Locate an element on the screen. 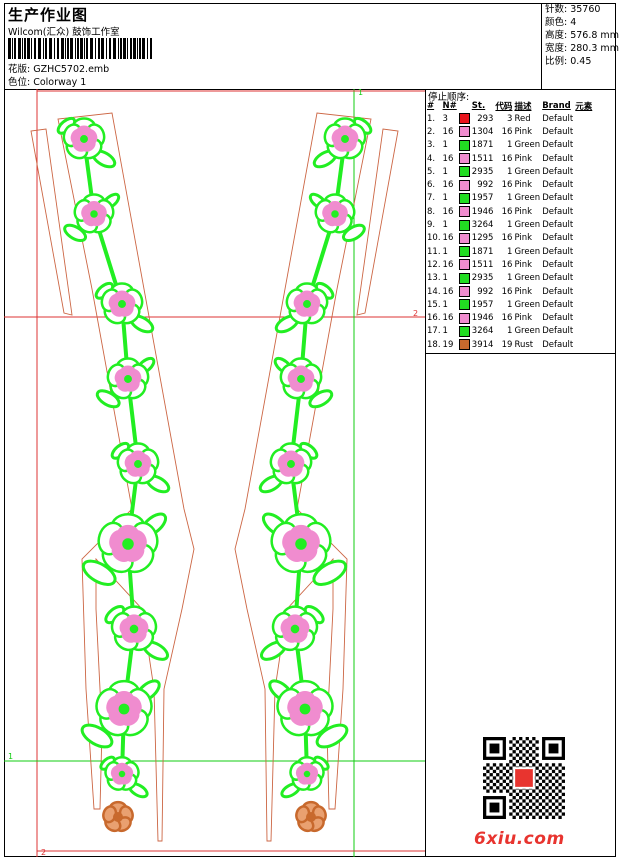 This screenshot has width=620, height=860. stop-index: 15. is located at coordinates (434, 304).